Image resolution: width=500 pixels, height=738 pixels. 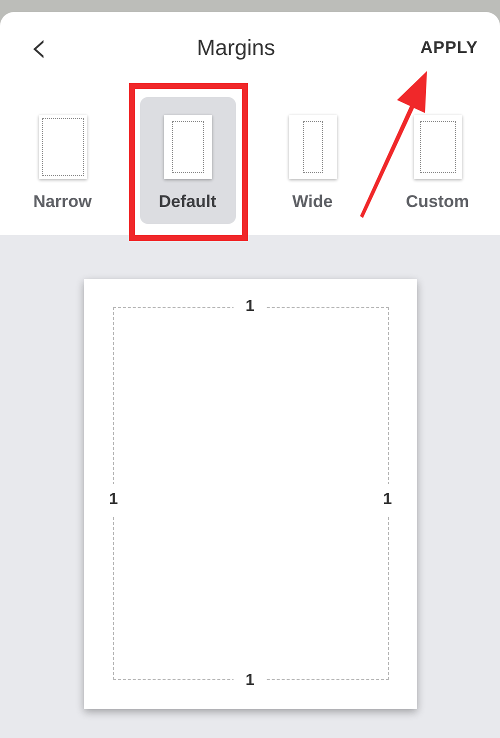 I want to click on apply-button: APPLY, so click(x=449, y=48).